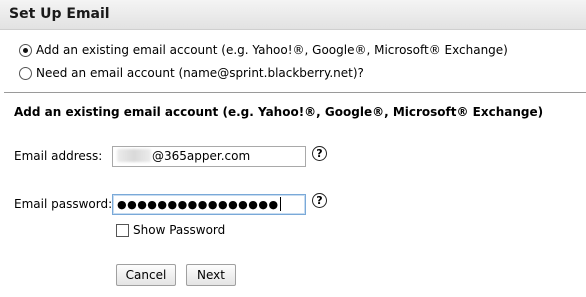 Image resolution: width=586 pixels, height=297 pixels. Describe the element at coordinates (295, 92) in the screenshot. I see `section-divider` at that location.